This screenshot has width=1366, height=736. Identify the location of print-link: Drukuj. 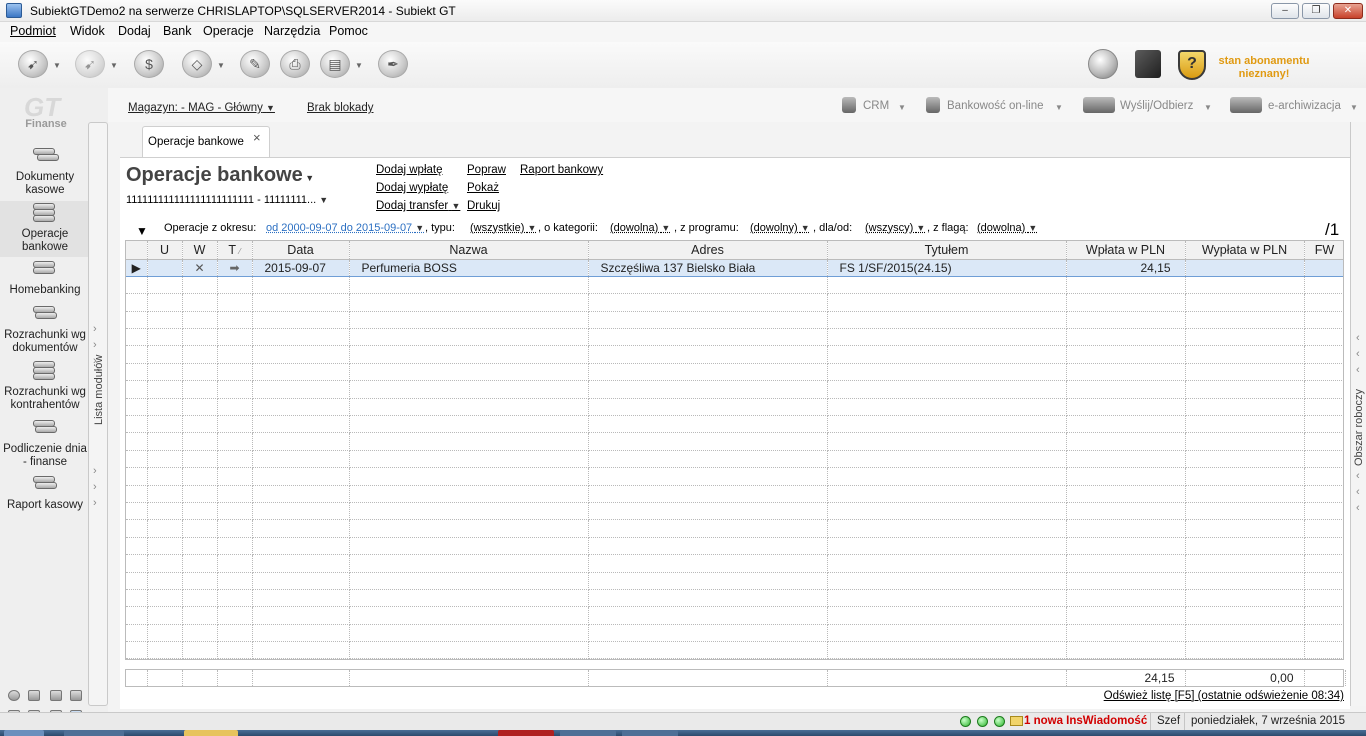
(483, 206).